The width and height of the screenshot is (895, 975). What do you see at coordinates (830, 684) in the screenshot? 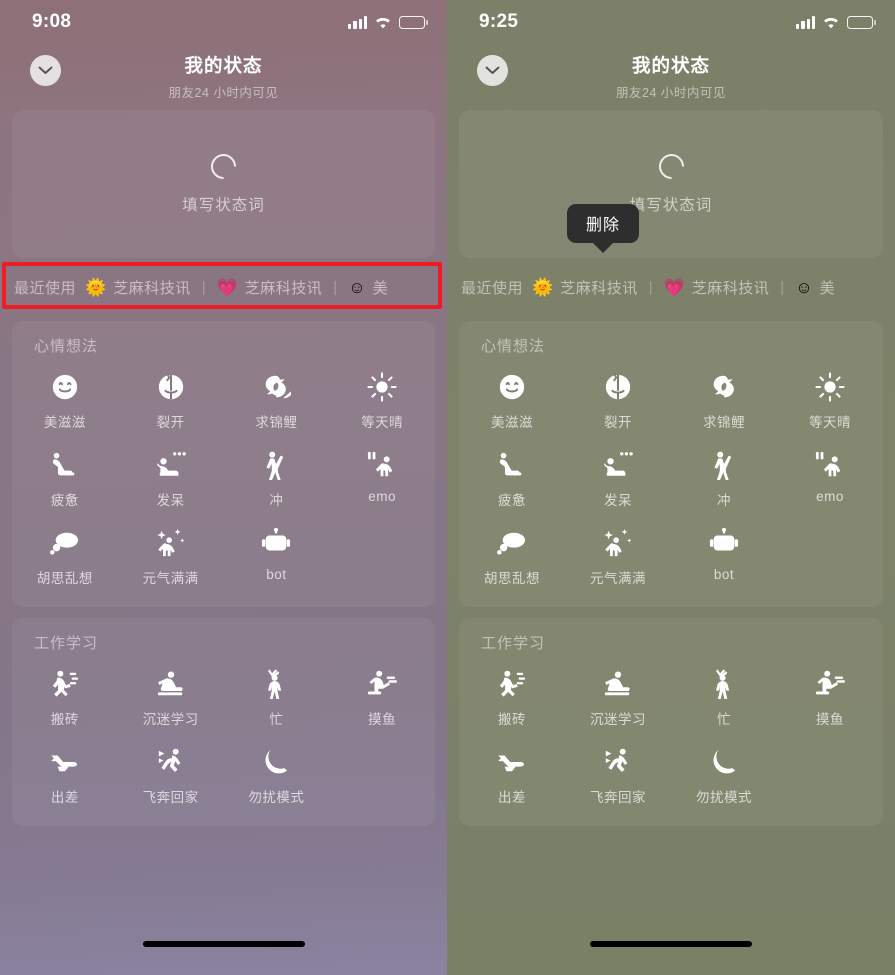
I see `slacking-person-icon` at bounding box center [830, 684].